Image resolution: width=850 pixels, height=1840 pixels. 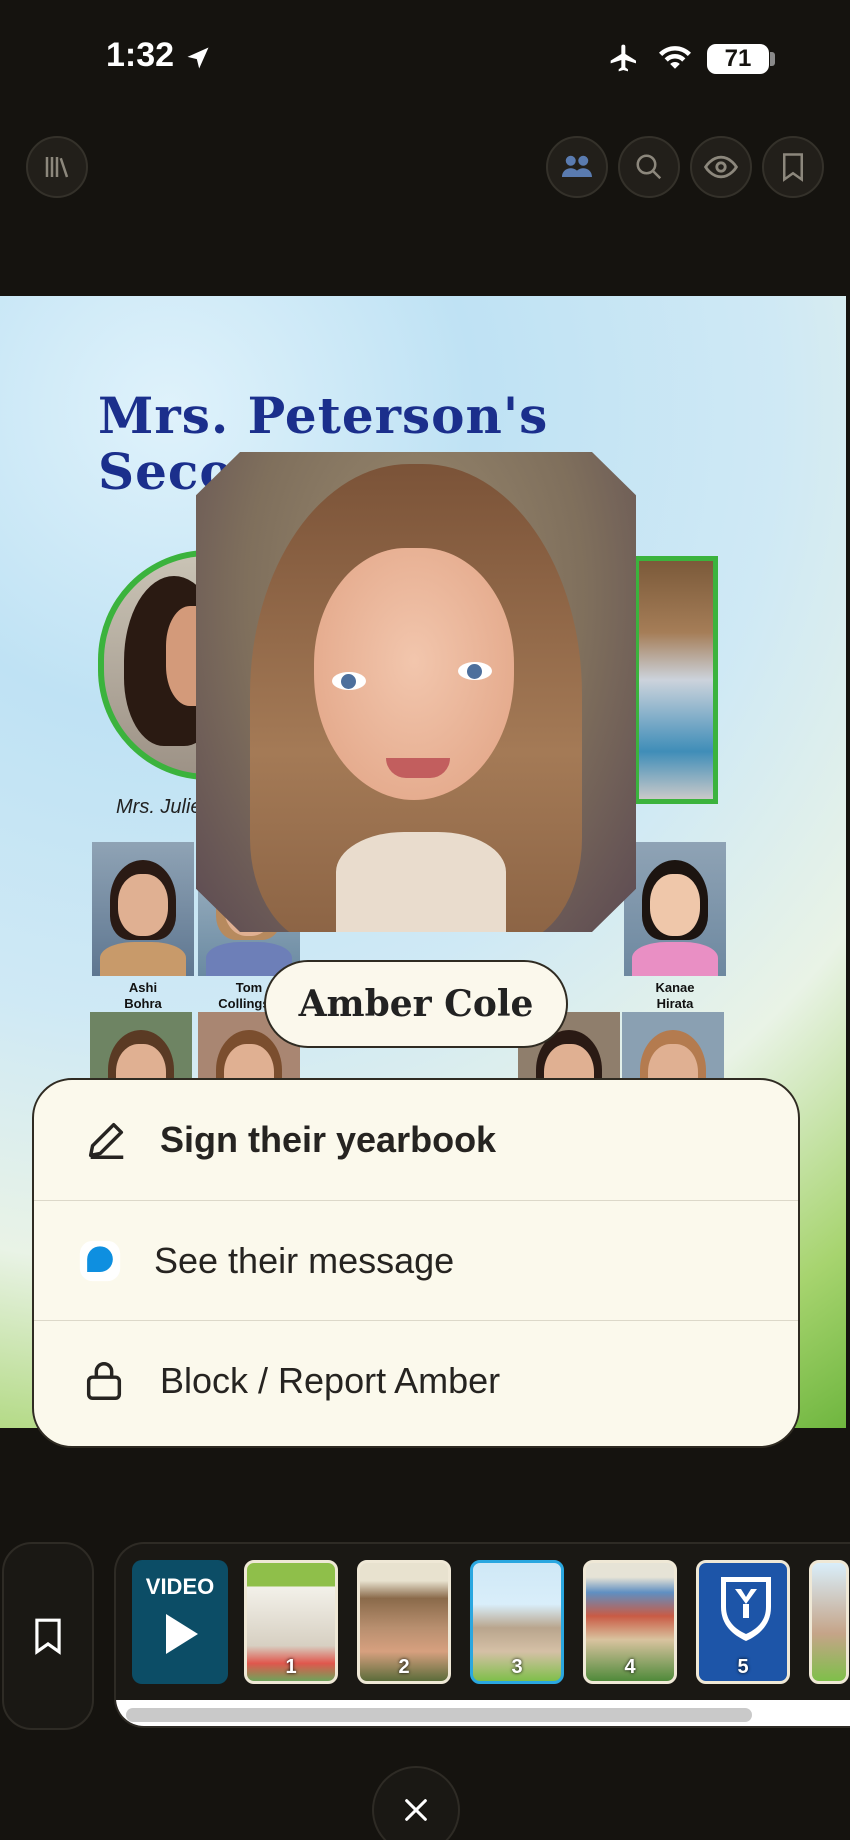 What do you see at coordinates (404, 1667) in the screenshot?
I see `page-number: 2` at bounding box center [404, 1667].